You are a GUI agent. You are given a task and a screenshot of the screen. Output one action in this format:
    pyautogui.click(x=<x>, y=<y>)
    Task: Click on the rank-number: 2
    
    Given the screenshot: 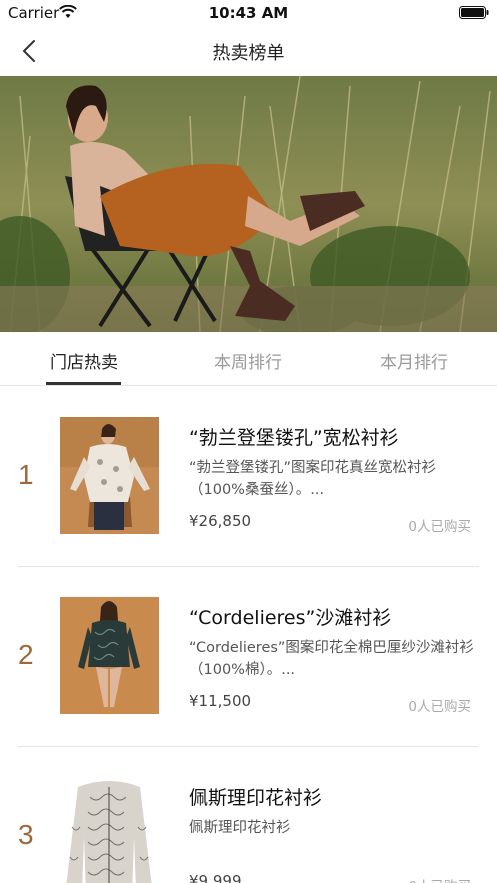 What is the action you would take?
    pyautogui.click(x=26, y=654)
    